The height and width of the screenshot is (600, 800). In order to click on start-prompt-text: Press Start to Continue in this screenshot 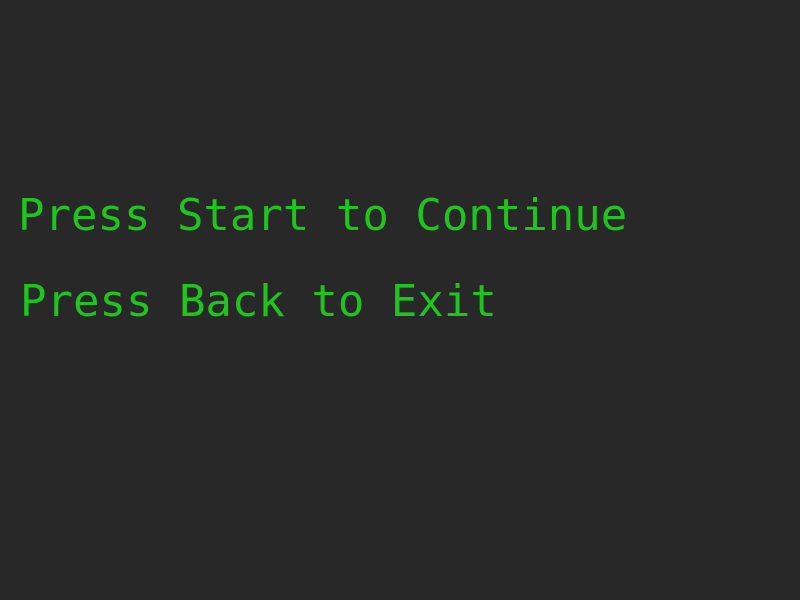, I will do `click(323, 215)`.